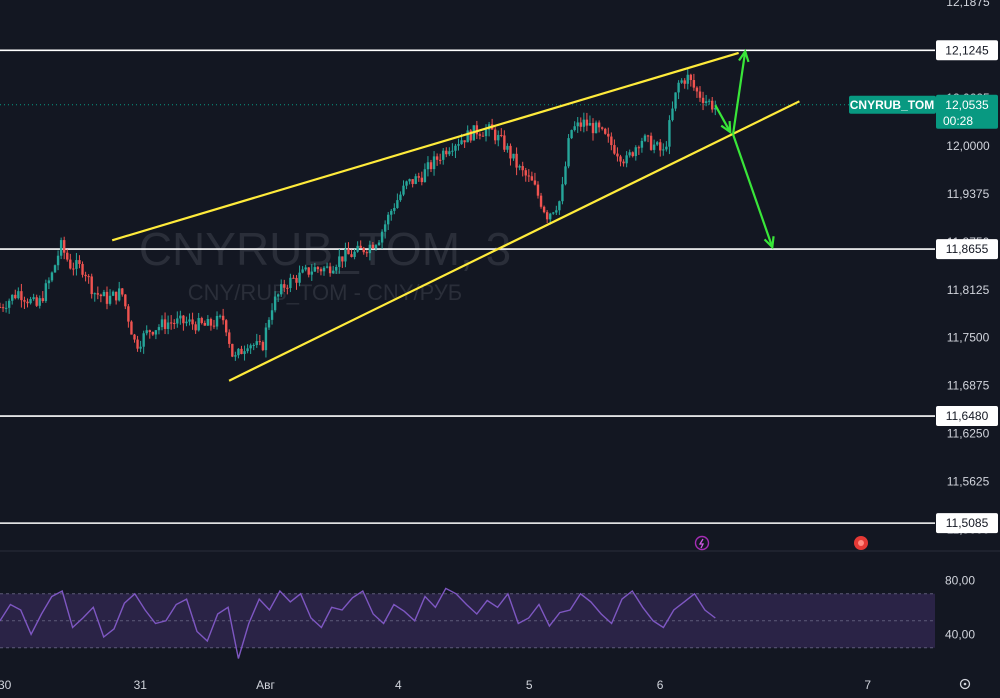  I want to click on price-tick-label: 11,6875, so click(968, 386).